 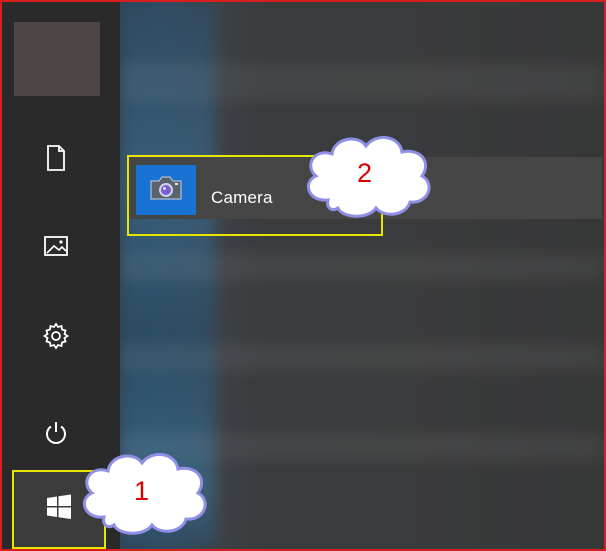 I want to click on power-icon, so click(x=56, y=433).